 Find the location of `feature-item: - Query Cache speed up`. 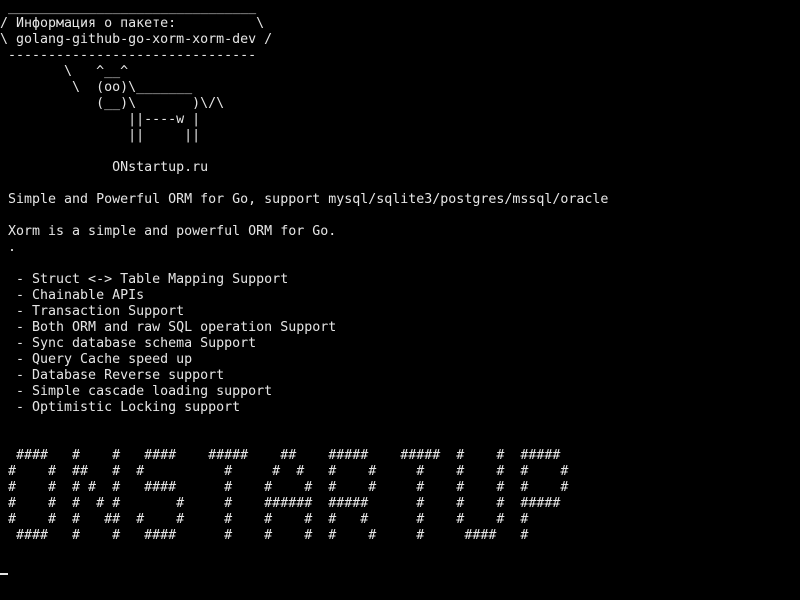

feature-item: - Query Cache speed up is located at coordinates (96, 359).